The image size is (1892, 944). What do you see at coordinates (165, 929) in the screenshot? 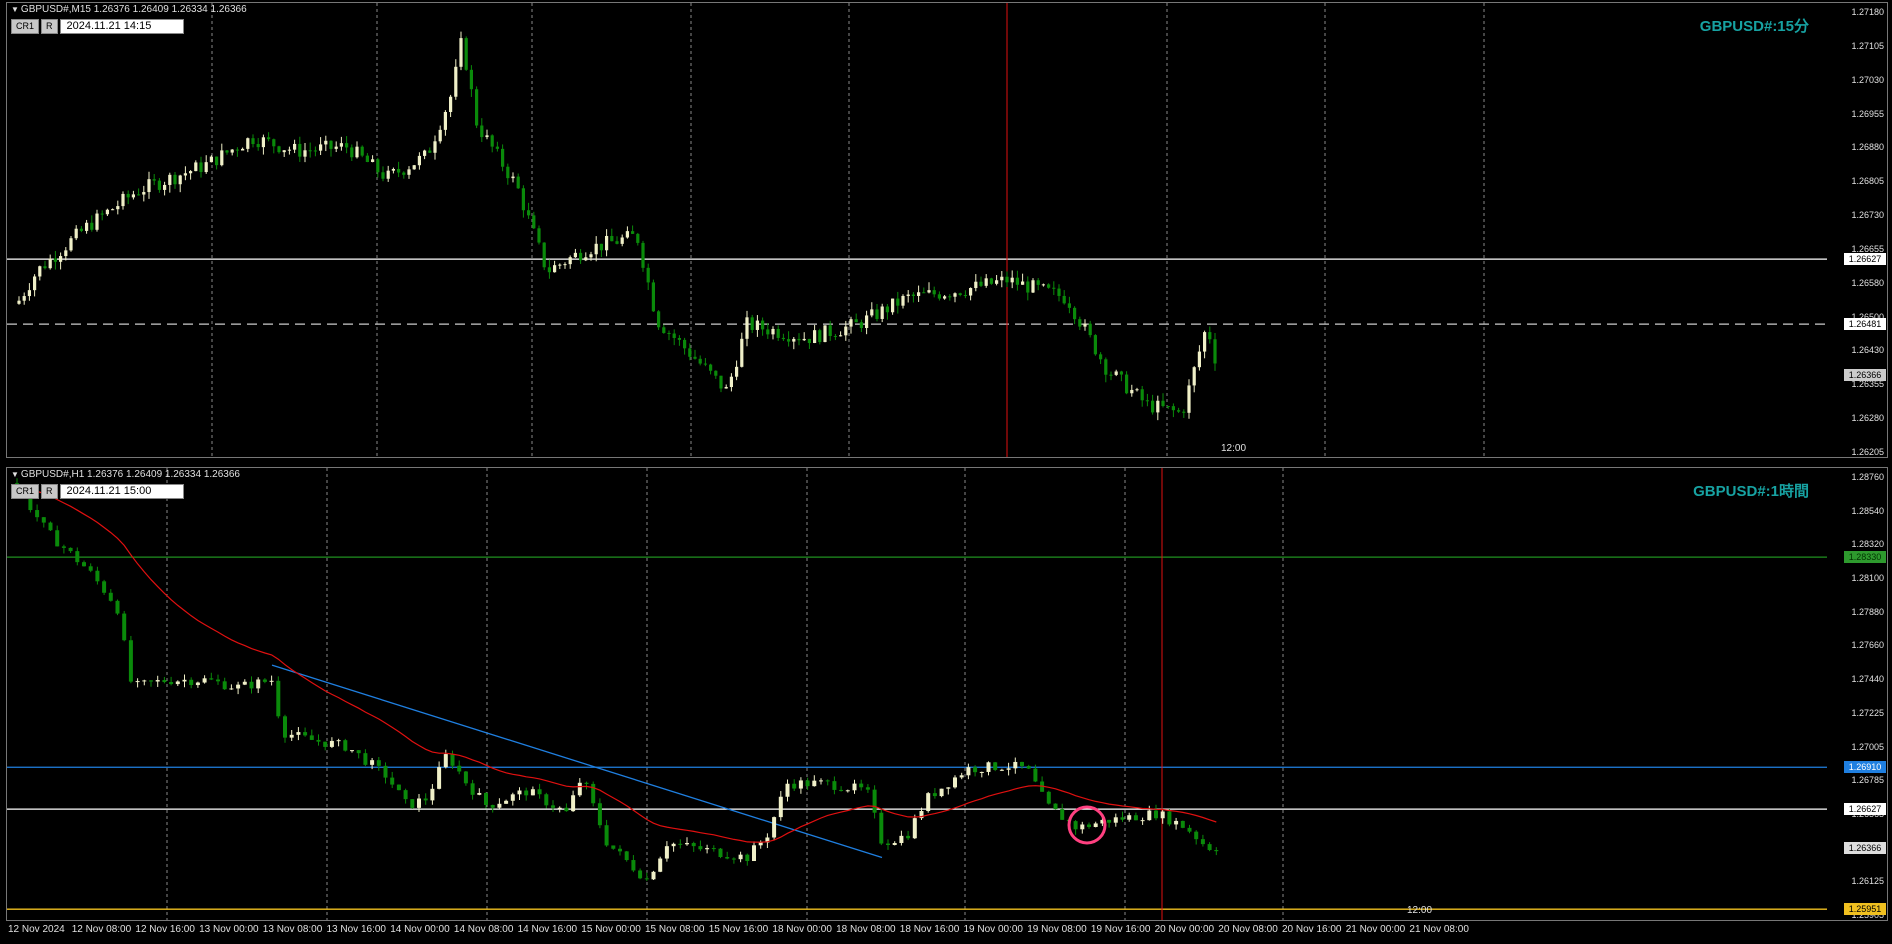
I see `time-tick-label: 12 Nov 16:00` at bounding box center [165, 929].